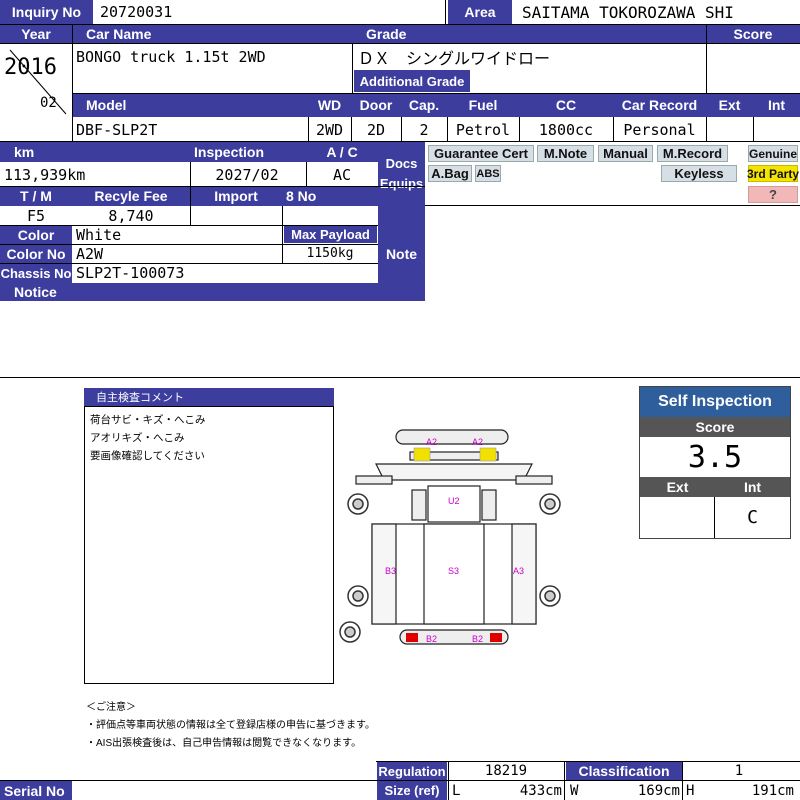  Describe the element at coordinates (36, 790) in the screenshot. I see `serial-no-label: Serial No` at that location.